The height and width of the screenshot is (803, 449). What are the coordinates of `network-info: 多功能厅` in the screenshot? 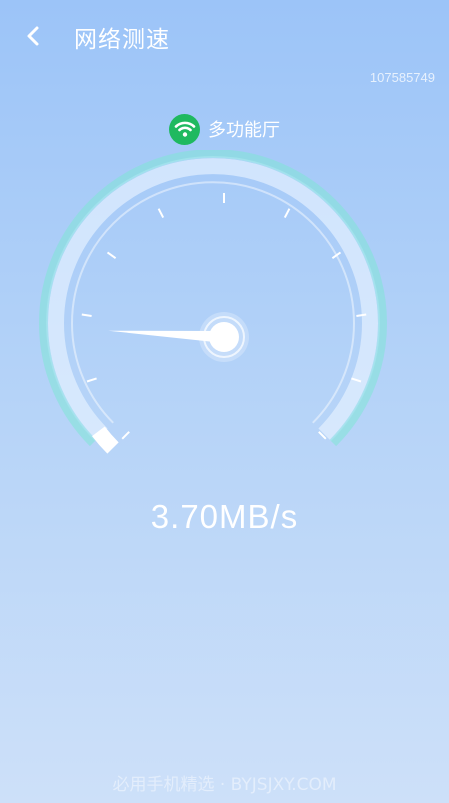 It's located at (224, 129).